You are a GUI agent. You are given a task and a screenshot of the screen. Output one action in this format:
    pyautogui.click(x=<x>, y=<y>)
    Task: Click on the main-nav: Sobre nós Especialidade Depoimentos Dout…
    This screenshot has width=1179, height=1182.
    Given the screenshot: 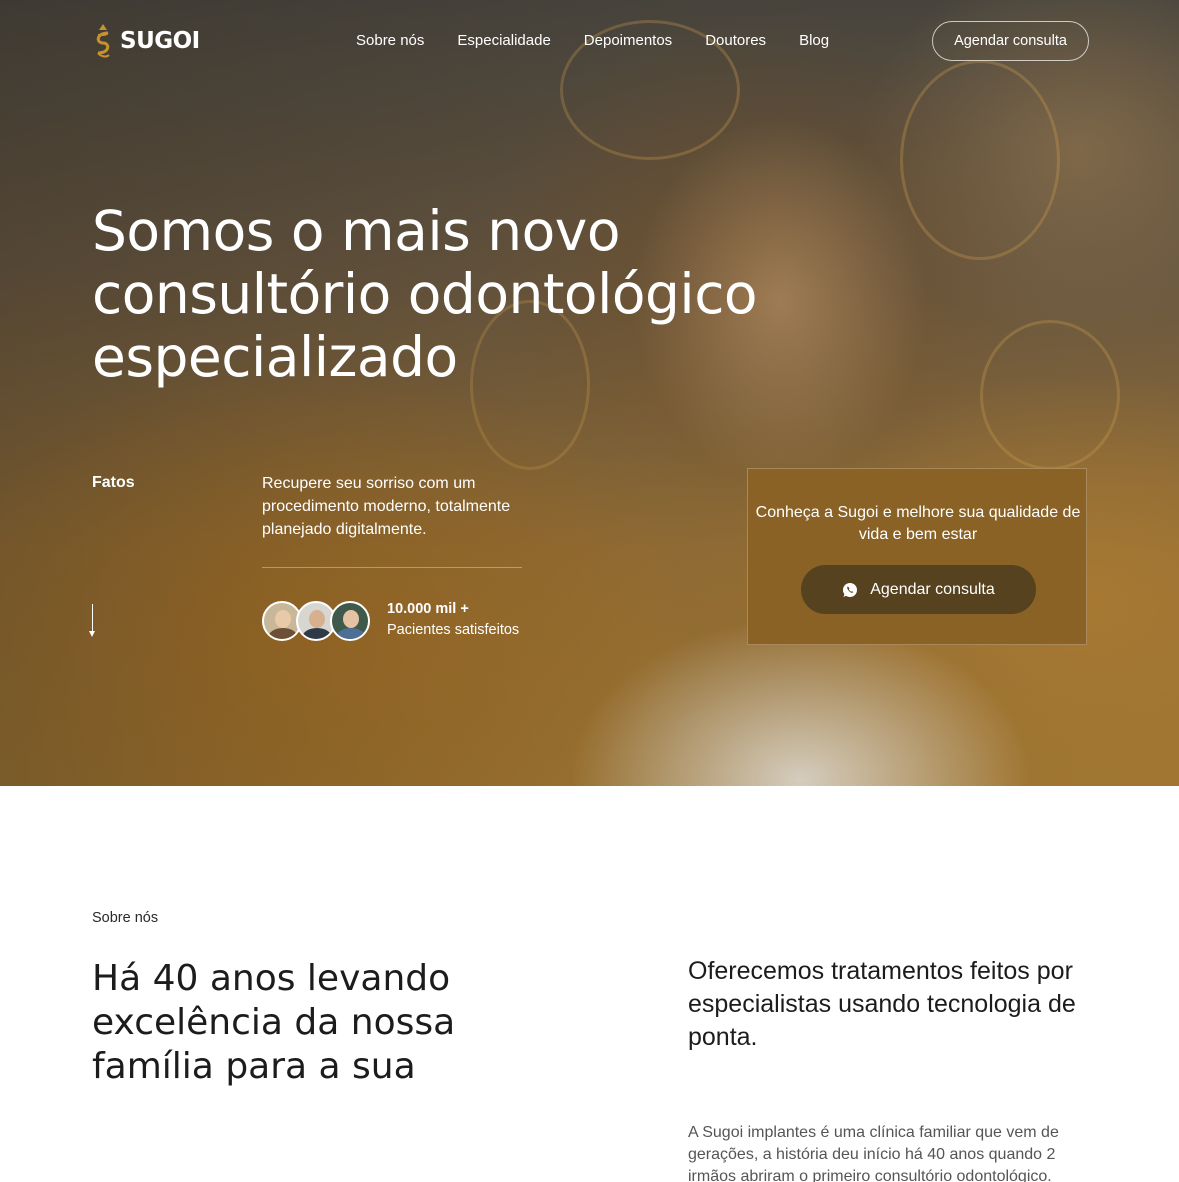 What is the action you would take?
    pyautogui.click(x=592, y=40)
    